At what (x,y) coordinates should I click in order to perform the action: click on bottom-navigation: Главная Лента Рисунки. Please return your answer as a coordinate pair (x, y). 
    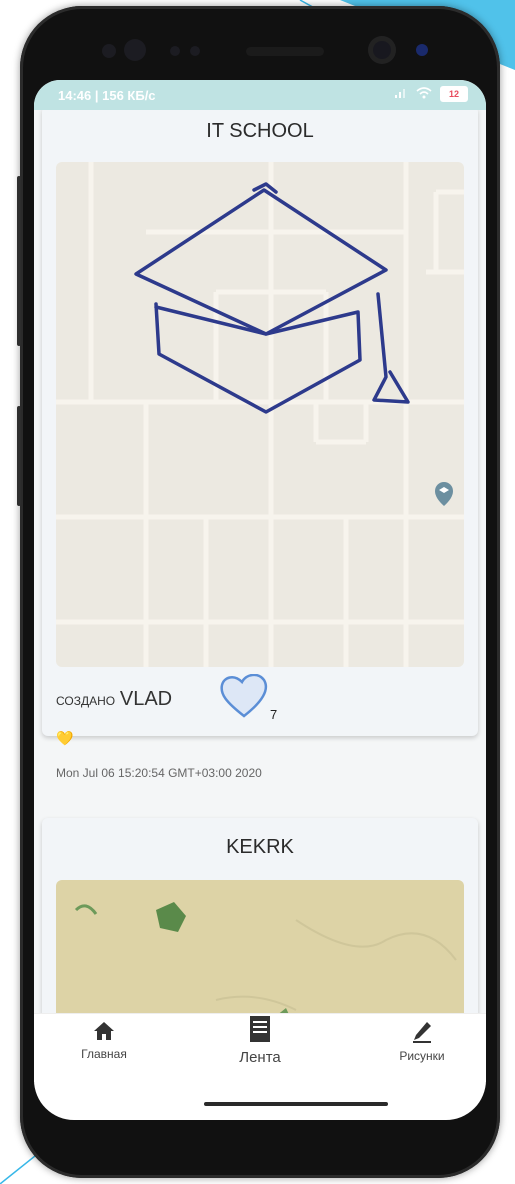
    Looking at the image, I should click on (260, 1047).